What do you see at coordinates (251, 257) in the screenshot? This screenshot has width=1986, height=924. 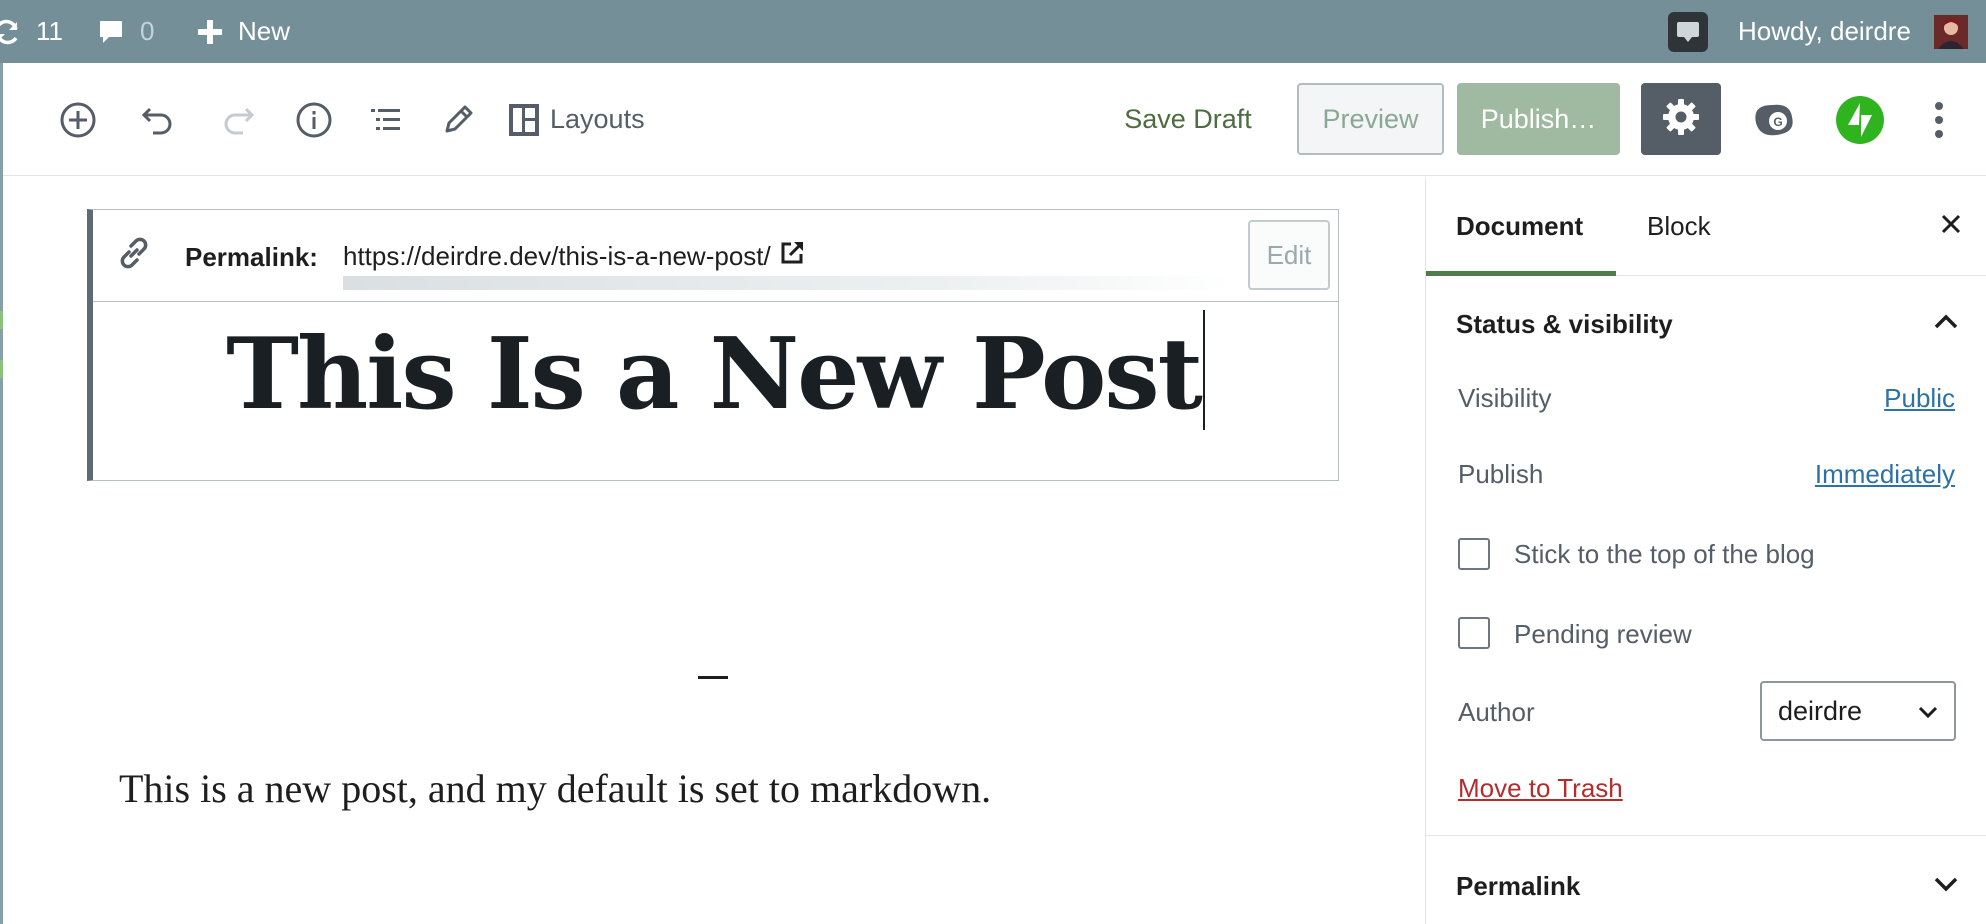 I see `permalink-label: Permalink:` at bounding box center [251, 257].